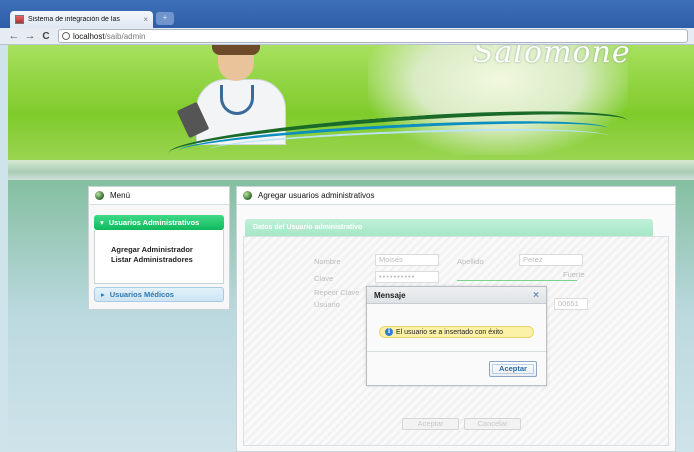  I want to click on chevron-right-icon: ▸, so click(103, 294).